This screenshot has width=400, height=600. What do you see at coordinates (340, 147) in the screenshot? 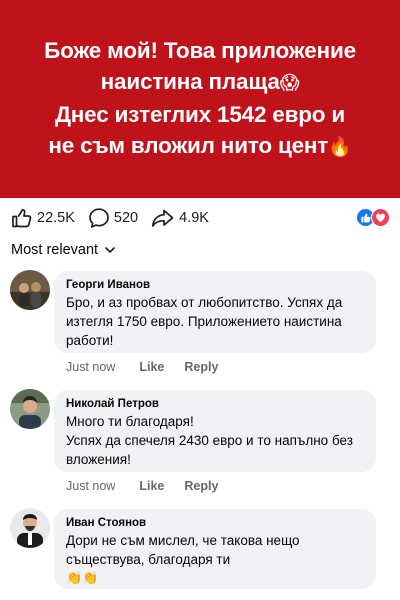
I see `fire-emoji: 🔥` at bounding box center [340, 147].